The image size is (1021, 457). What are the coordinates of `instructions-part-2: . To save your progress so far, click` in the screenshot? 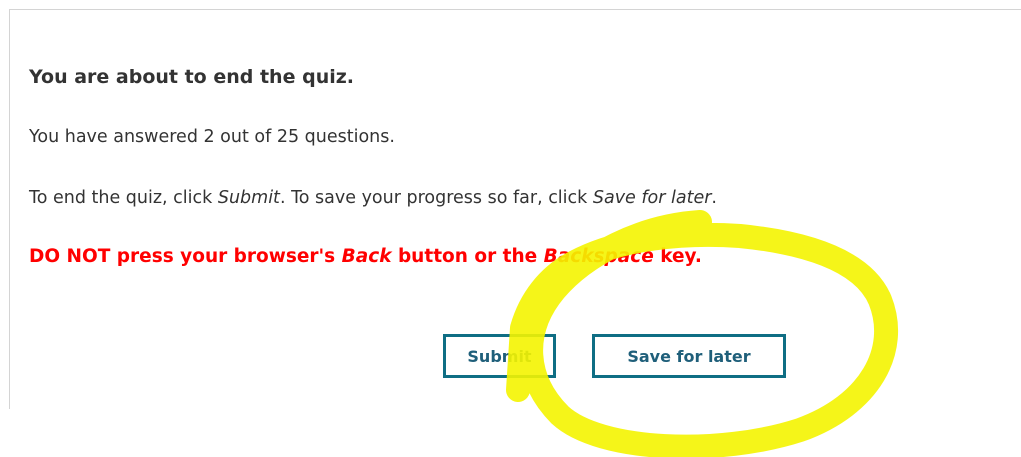 It's located at (436, 198).